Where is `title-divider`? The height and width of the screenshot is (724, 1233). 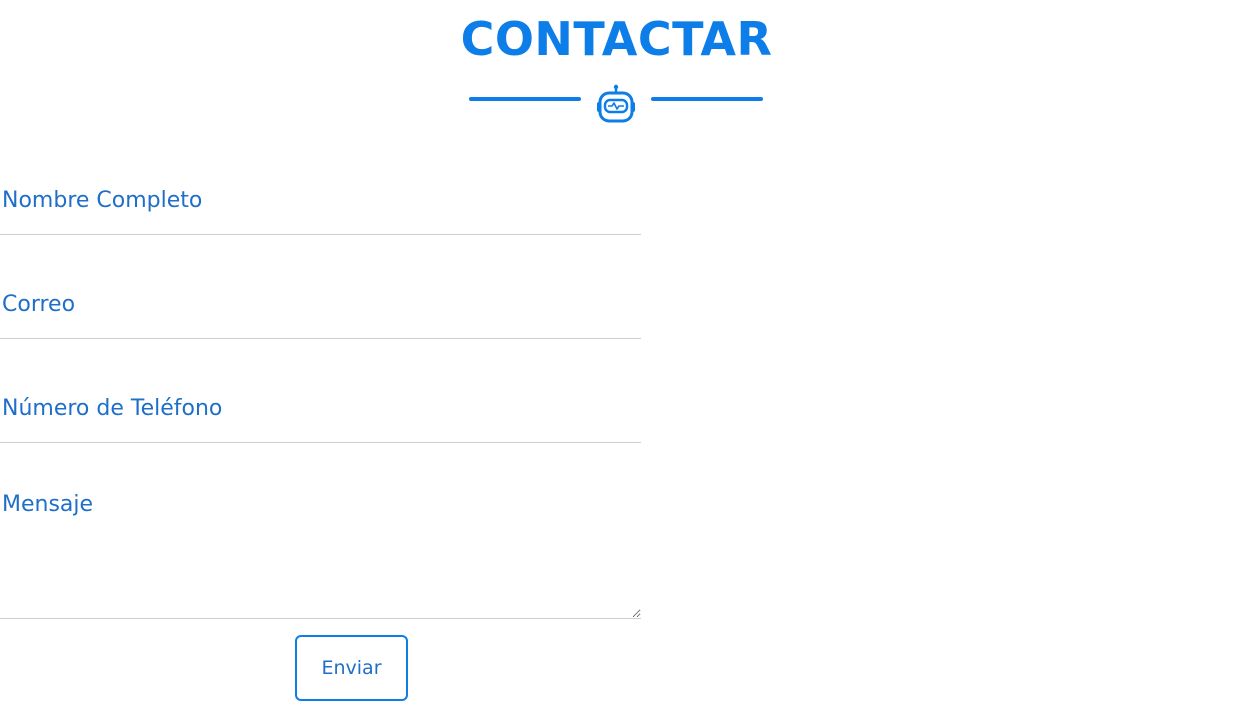
title-divider is located at coordinates (616, 104).